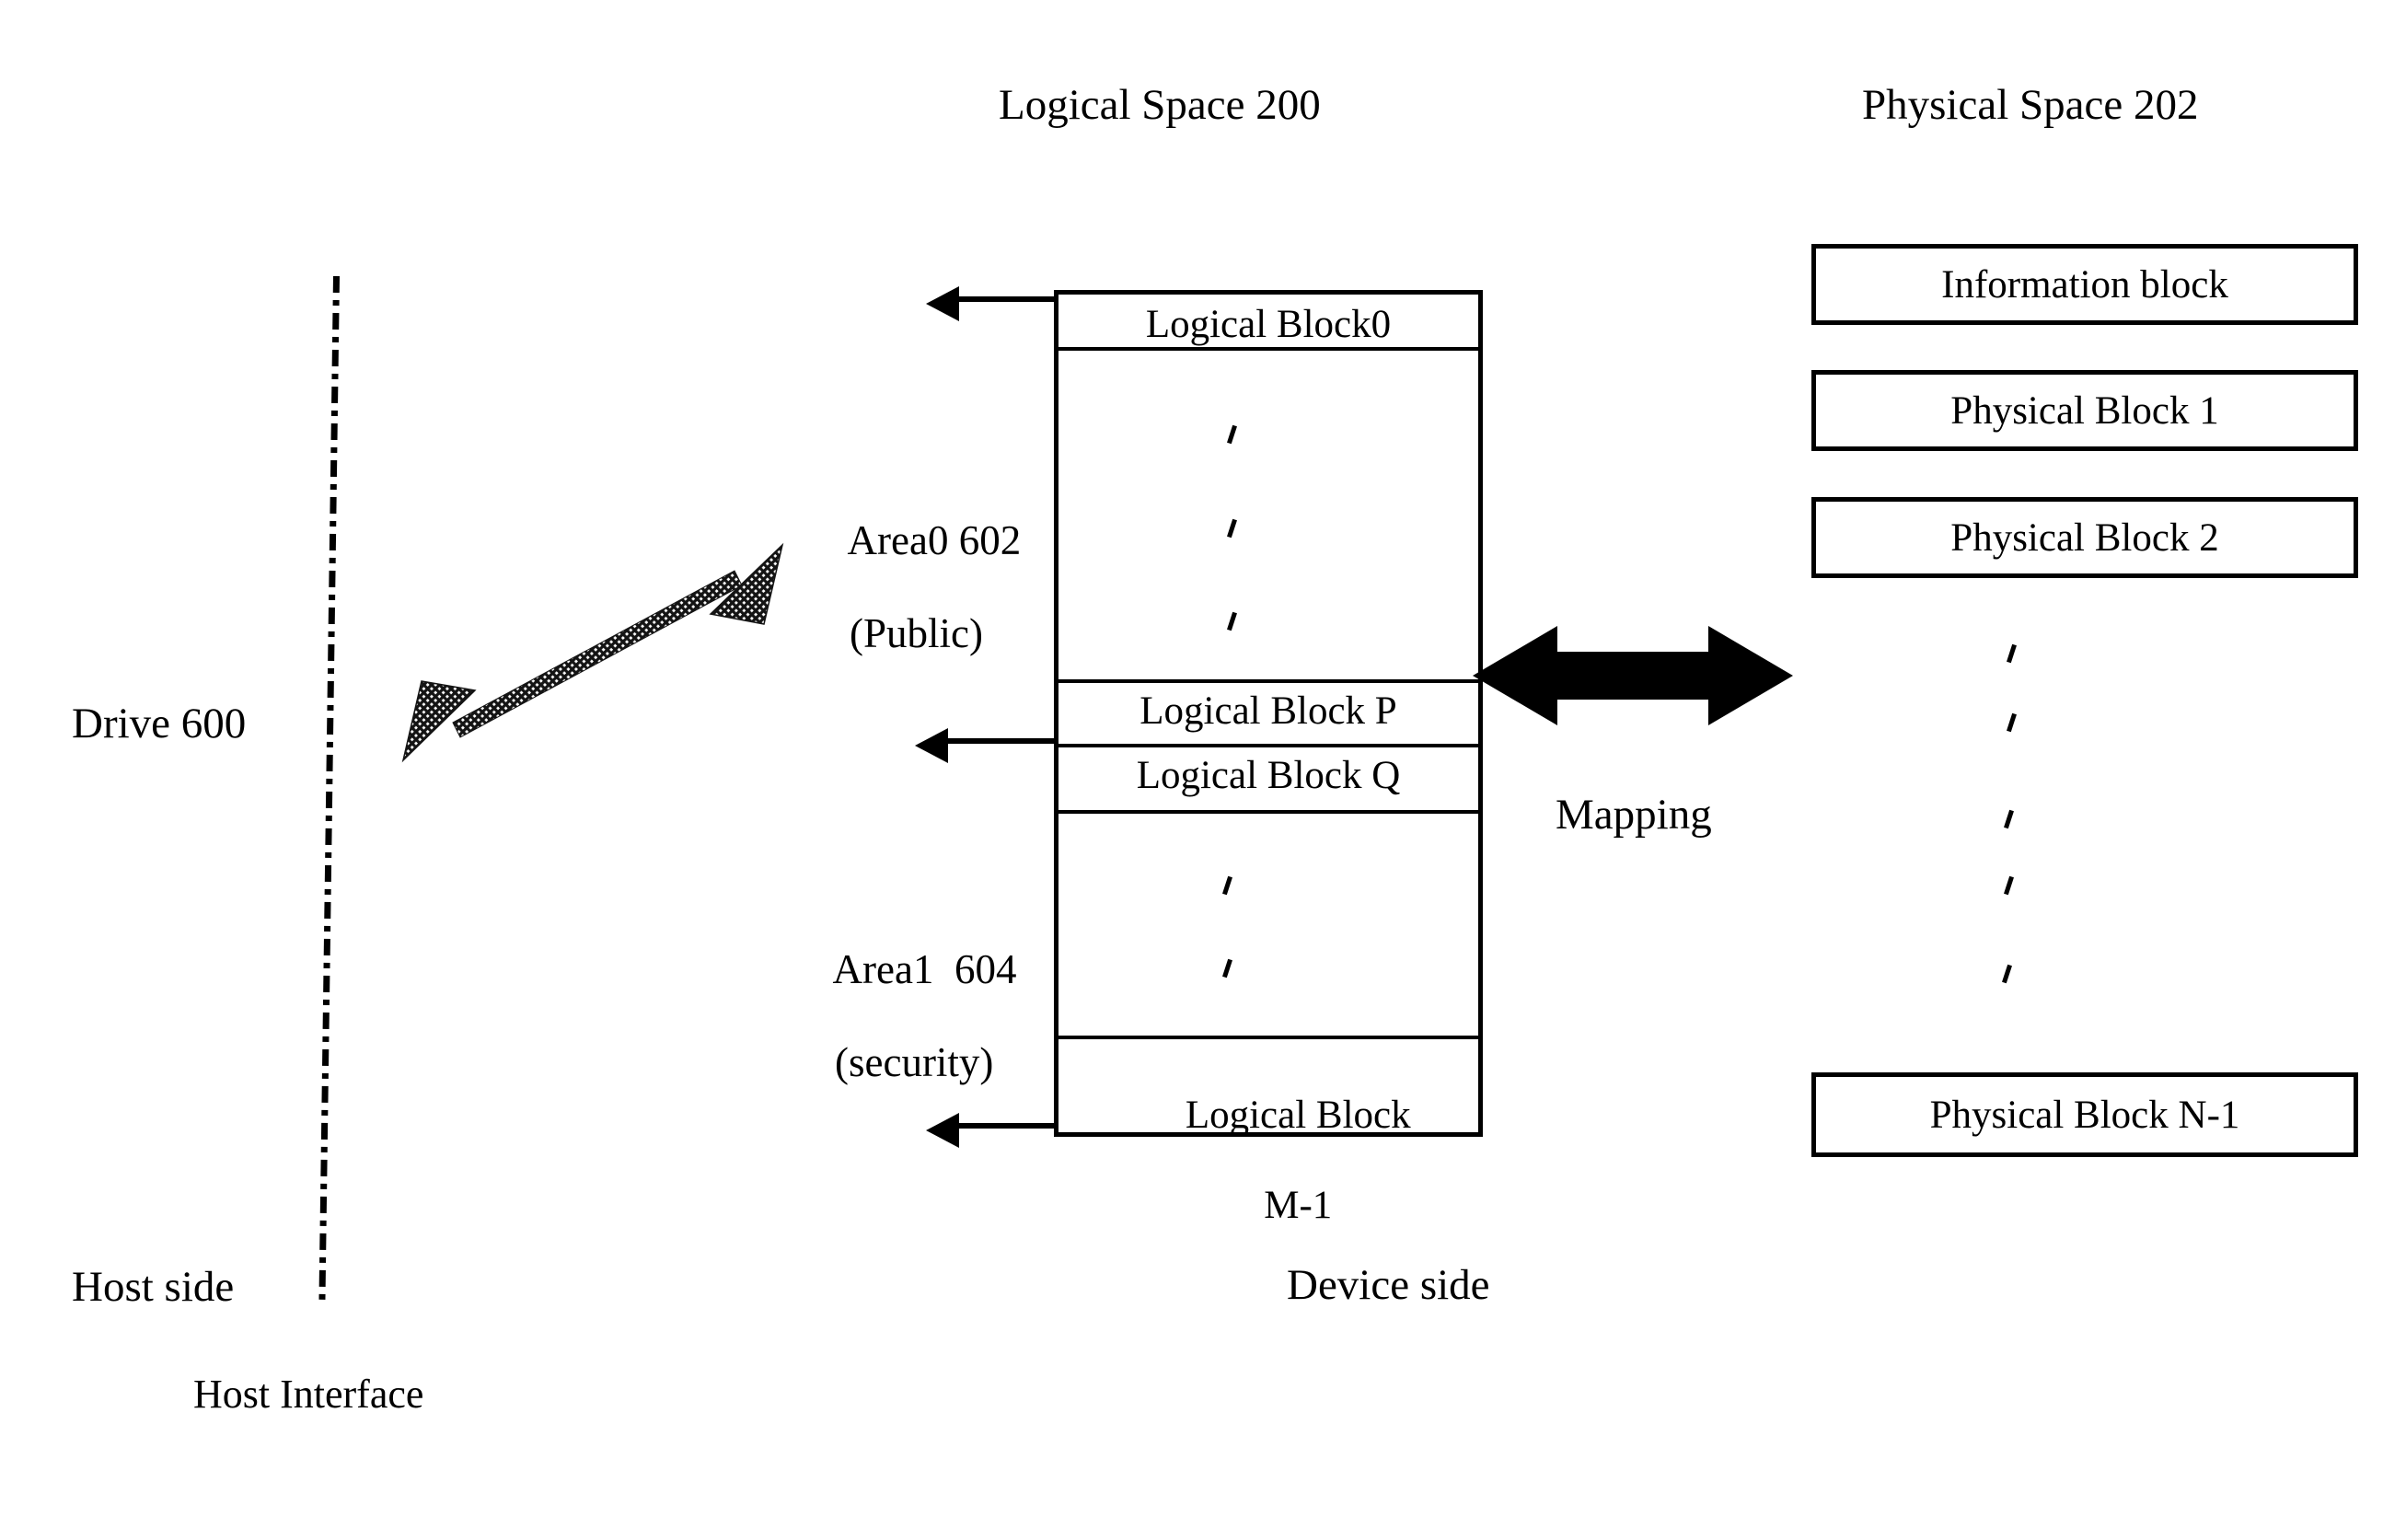  What do you see at coordinates (1160, 105) in the screenshot?
I see `logical-space-title: Logical Space 200` at bounding box center [1160, 105].